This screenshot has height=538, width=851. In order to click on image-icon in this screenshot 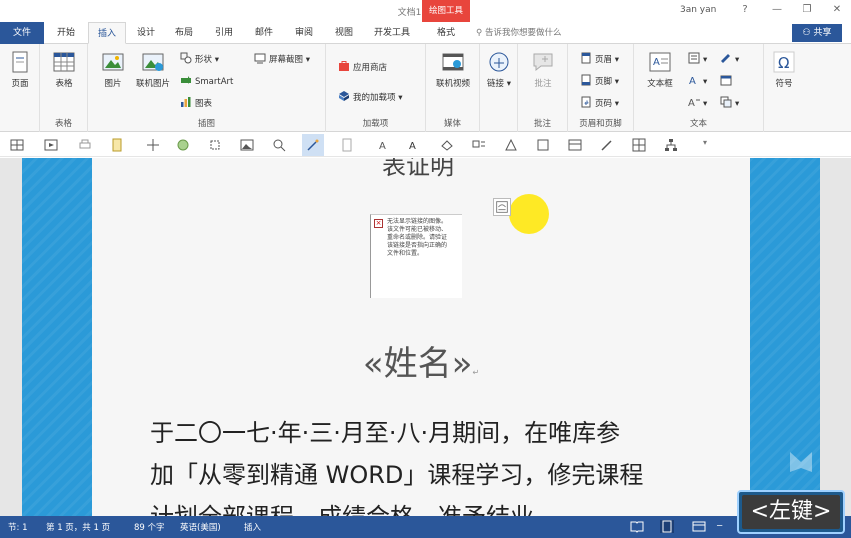, I will do `click(247, 145)`.